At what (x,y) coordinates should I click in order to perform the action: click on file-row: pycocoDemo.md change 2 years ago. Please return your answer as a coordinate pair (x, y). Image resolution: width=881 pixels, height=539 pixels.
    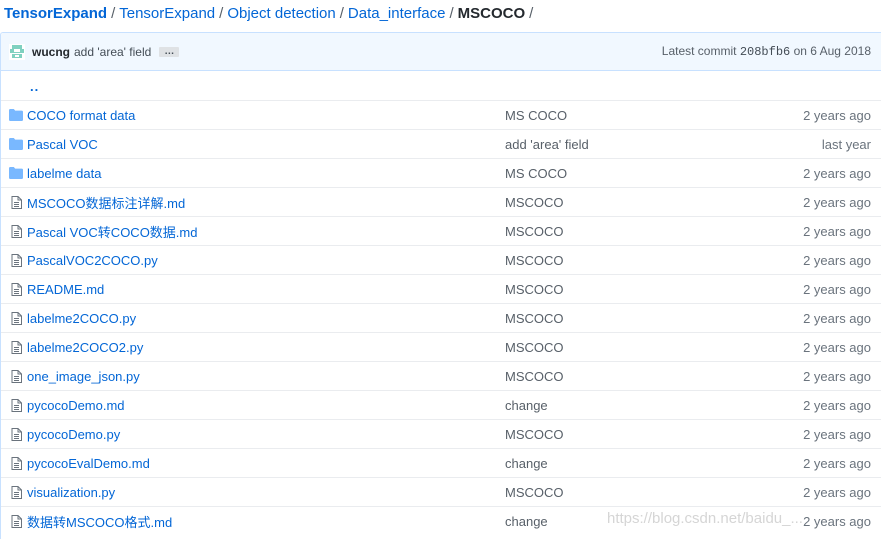
    Looking at the image, I should click on (441, 404).